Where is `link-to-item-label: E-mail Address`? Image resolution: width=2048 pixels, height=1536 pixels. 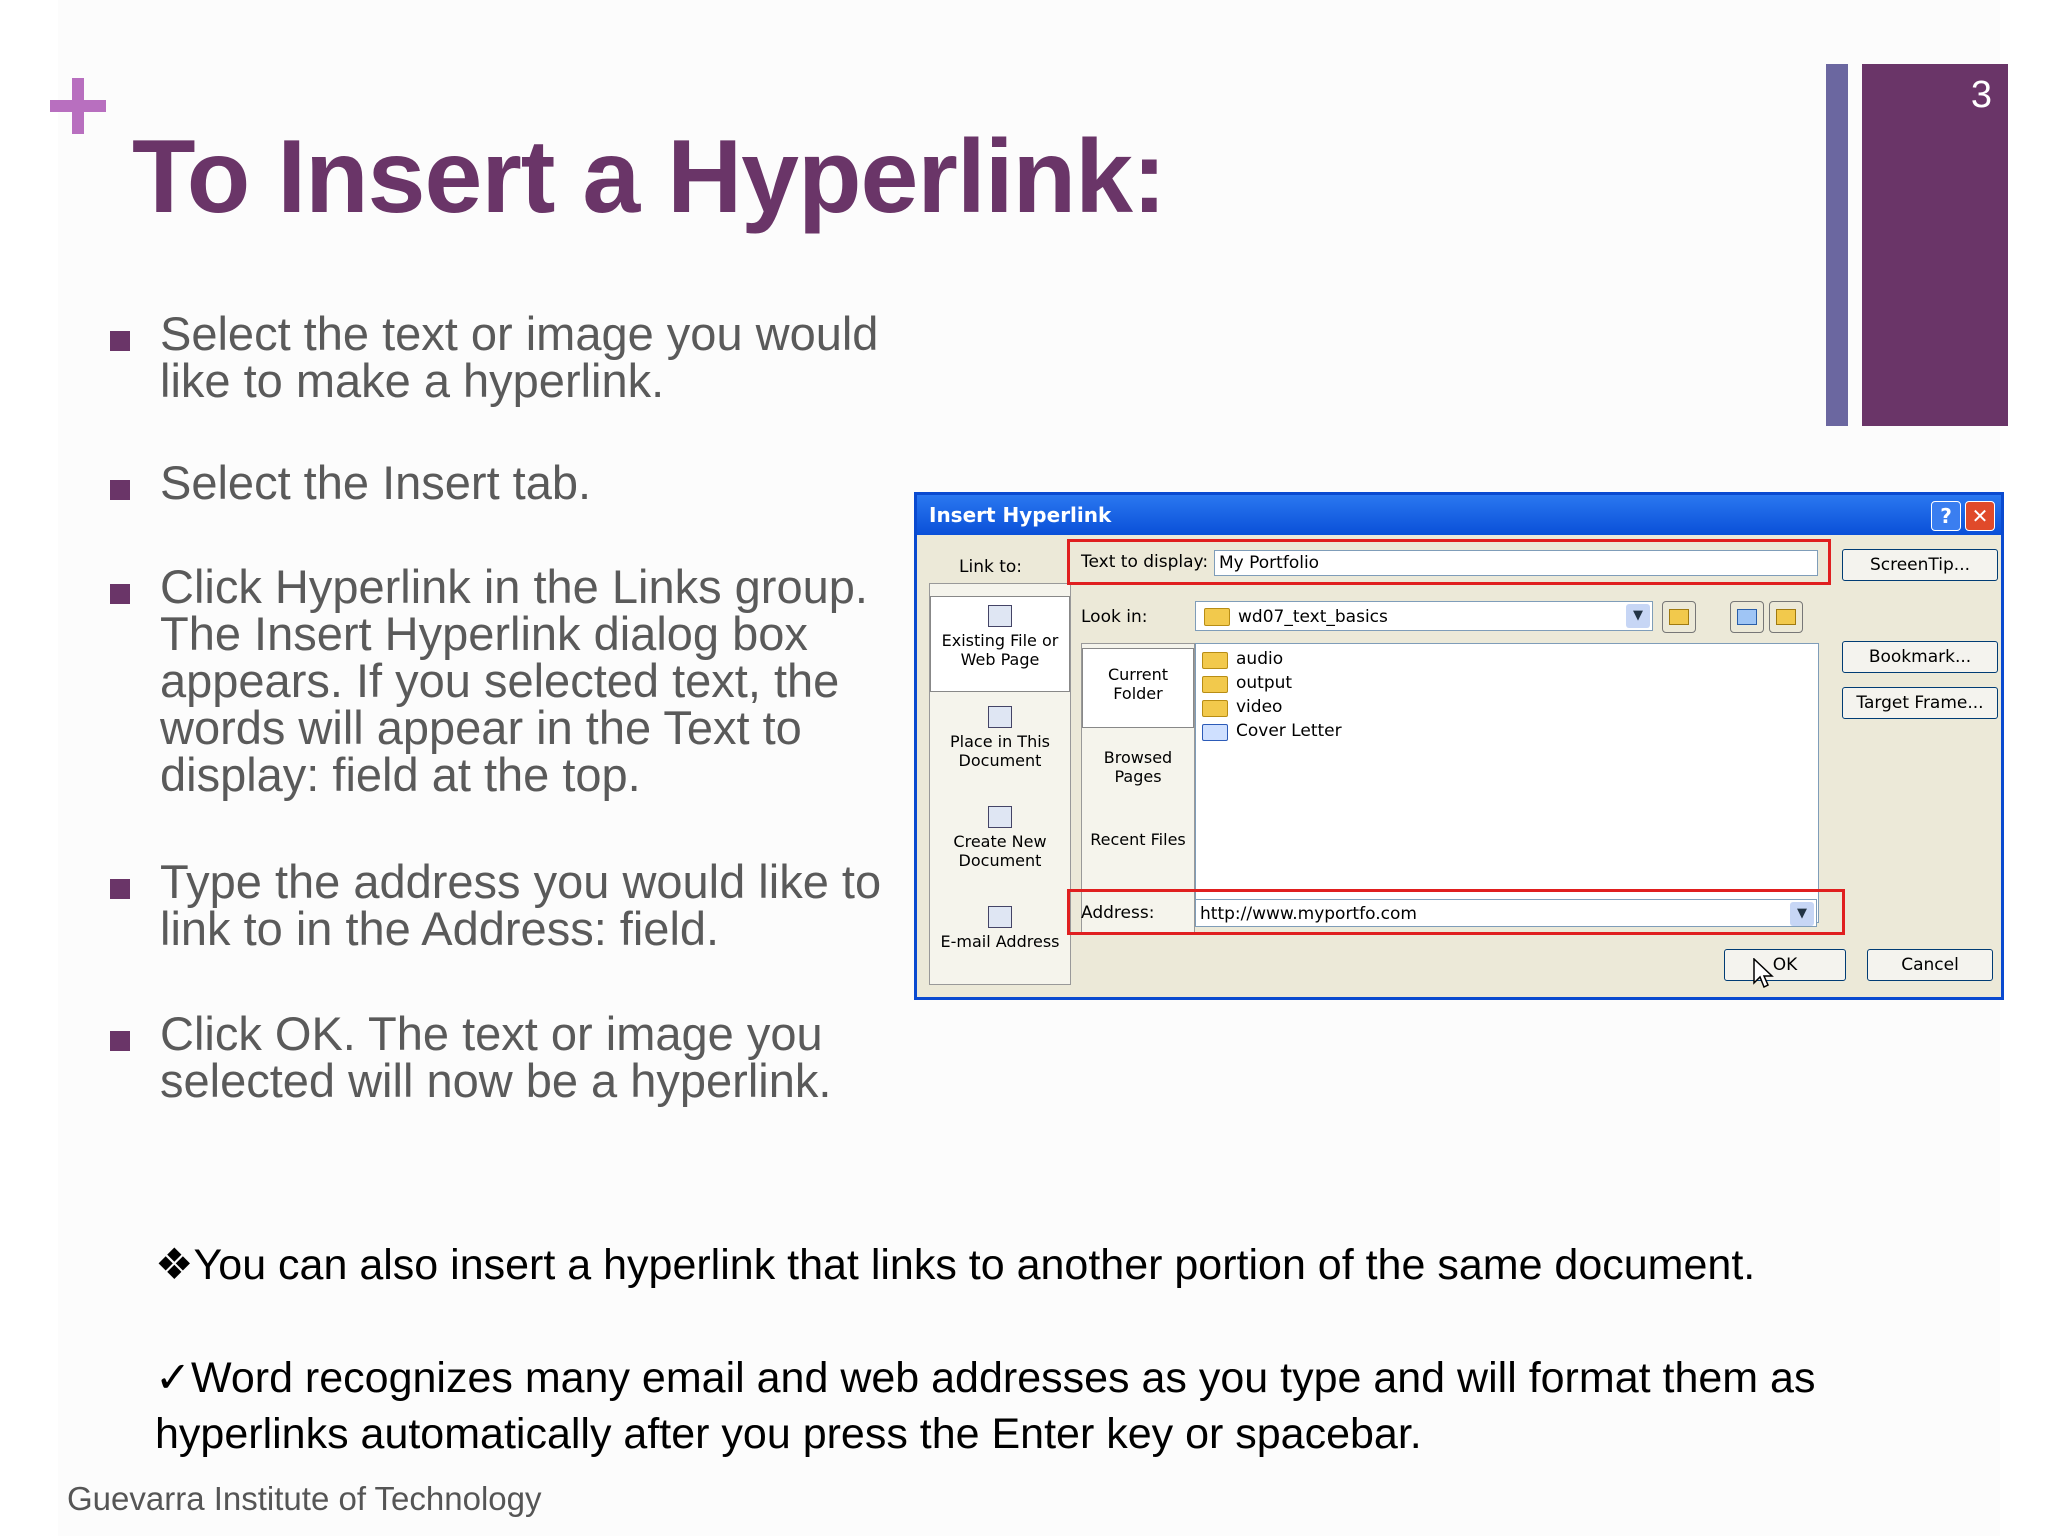 link-to-item-label: E-mail Address is located at coordinates (1000, 941).